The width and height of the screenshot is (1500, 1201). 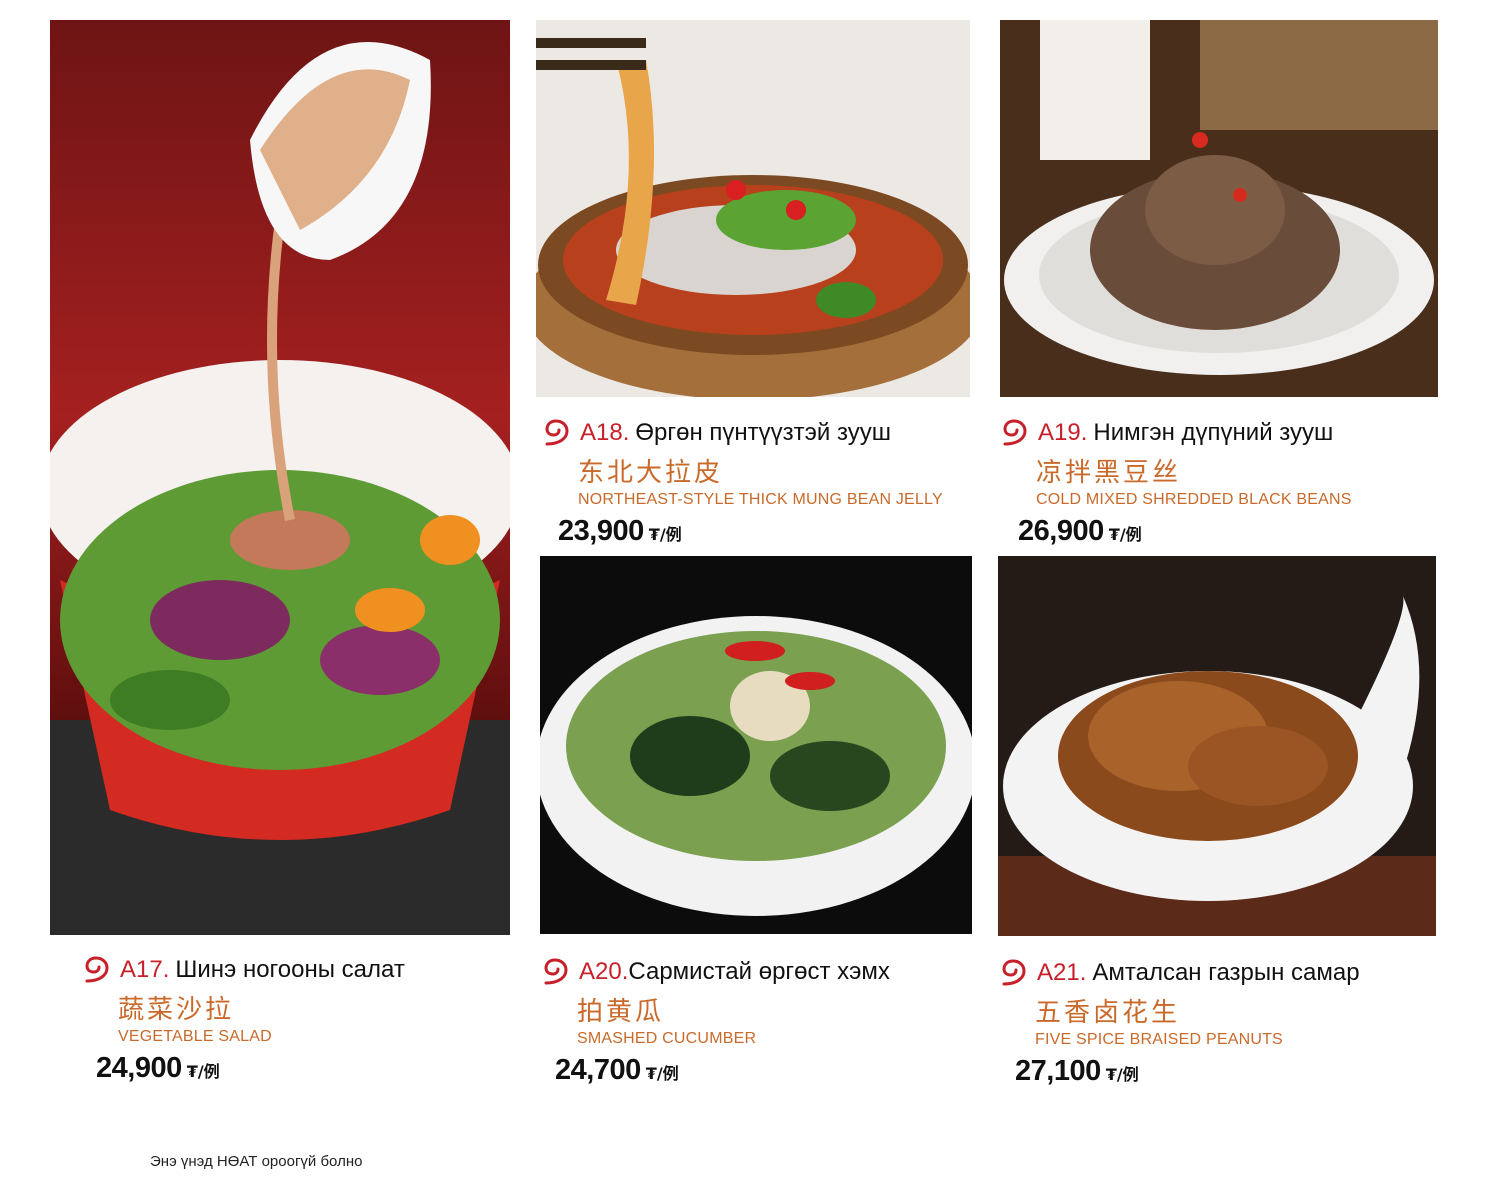 I want to click on black-bean-noodles-photo, so click(x=1219, y=208).